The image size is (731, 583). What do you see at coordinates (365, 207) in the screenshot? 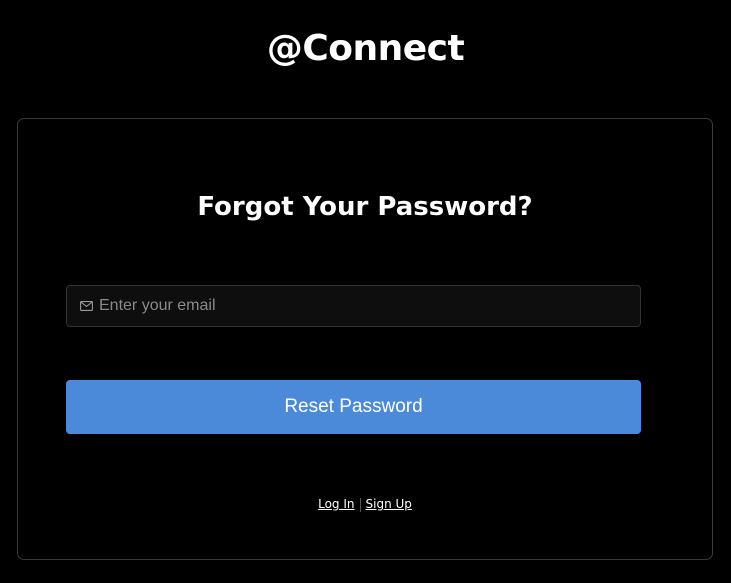
I see `page-heading: Forgot Your Password?` at bounding box center [365, 207].